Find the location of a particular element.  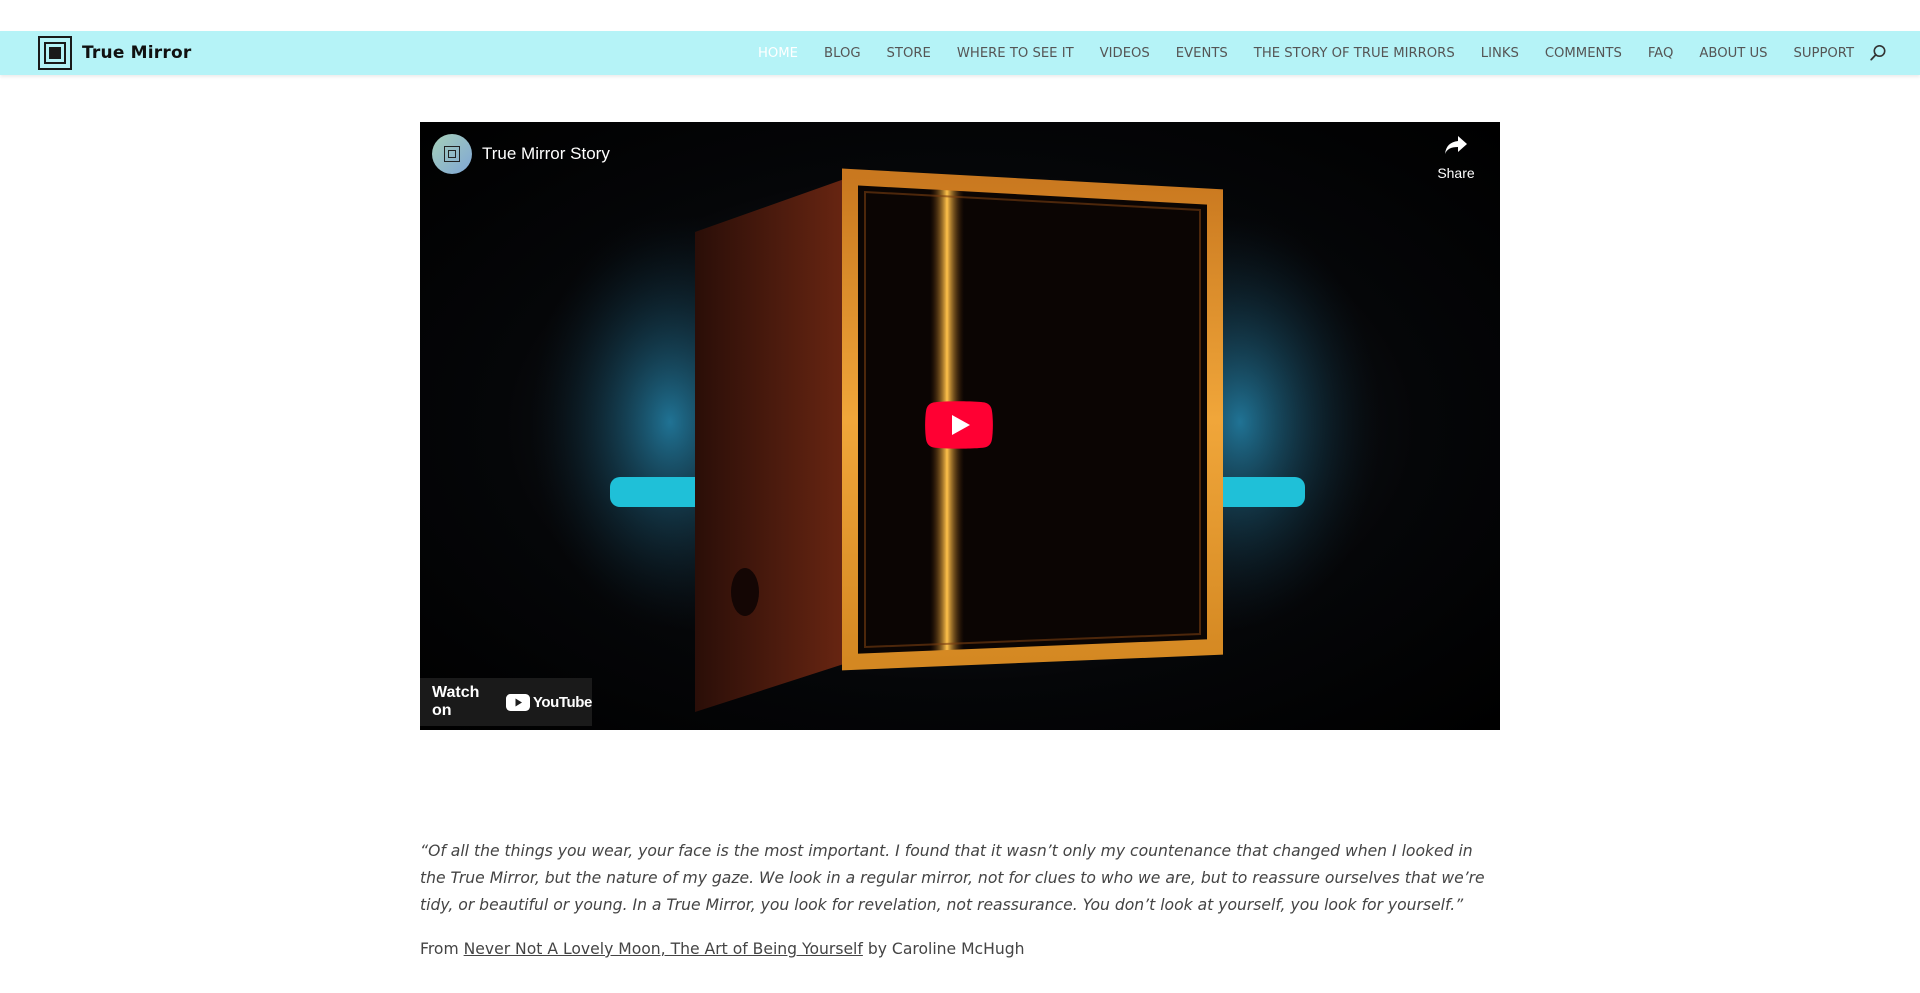

nav-item-store: STORE is located at coordinates (909, 53).